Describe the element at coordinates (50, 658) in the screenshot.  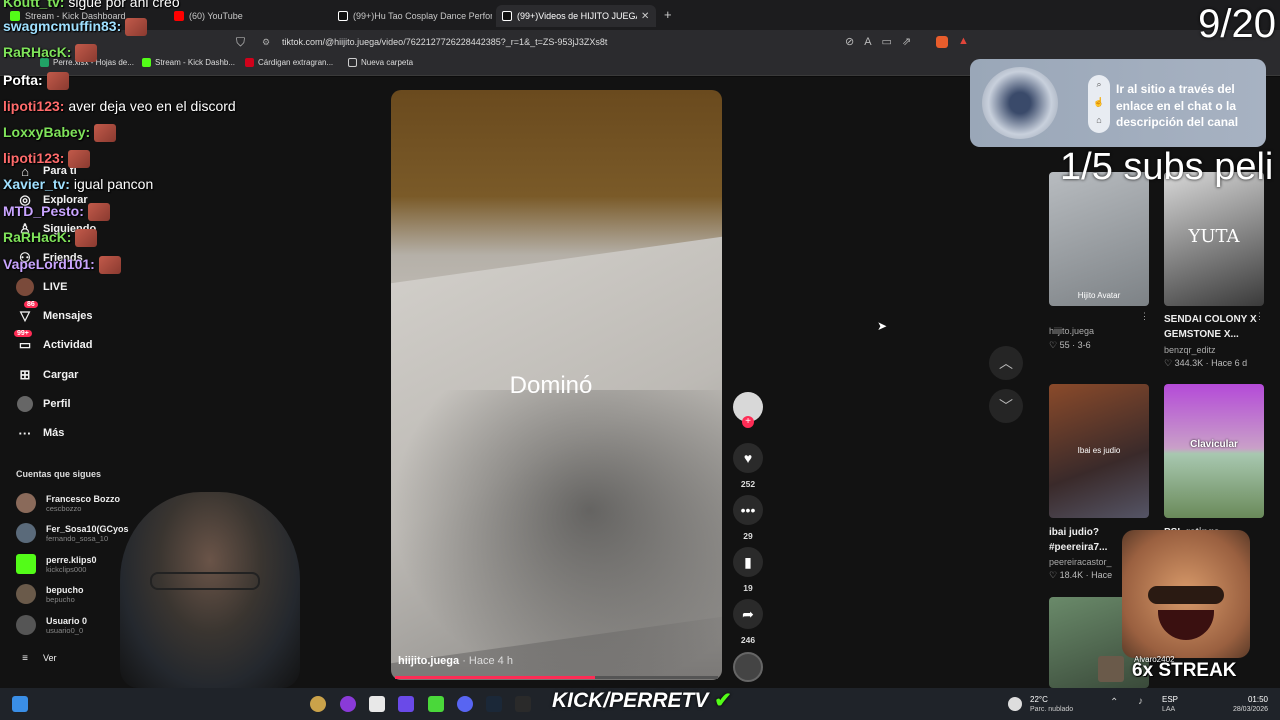
I see `see-more-label: Ver` at that location.